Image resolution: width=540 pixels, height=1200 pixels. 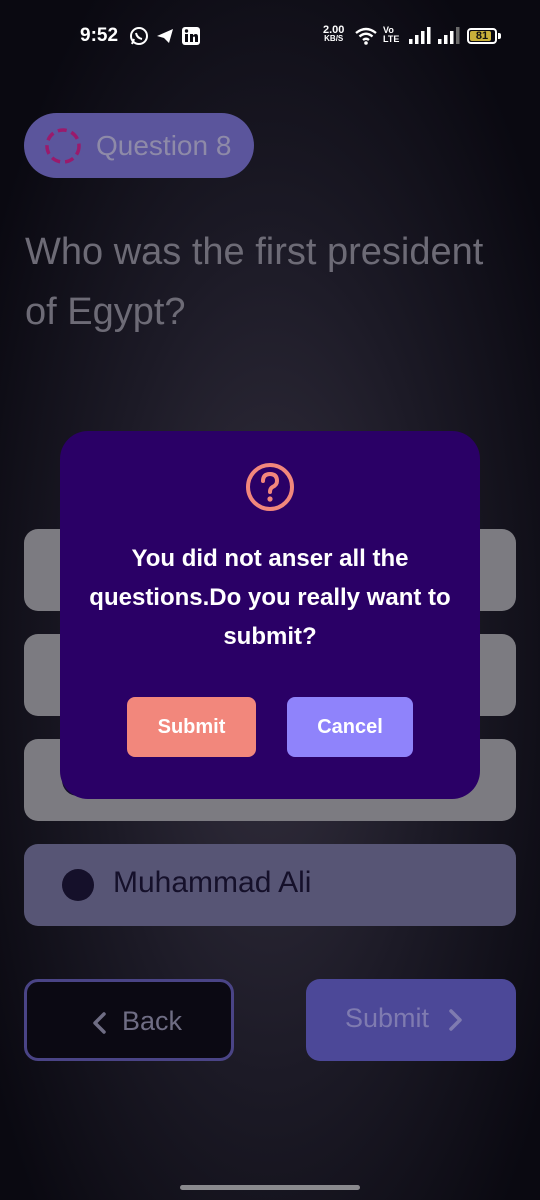 What do you see at coordinates (78, 885) in the screenshot?
I see `option-radio` at bounding box center [78, 885].